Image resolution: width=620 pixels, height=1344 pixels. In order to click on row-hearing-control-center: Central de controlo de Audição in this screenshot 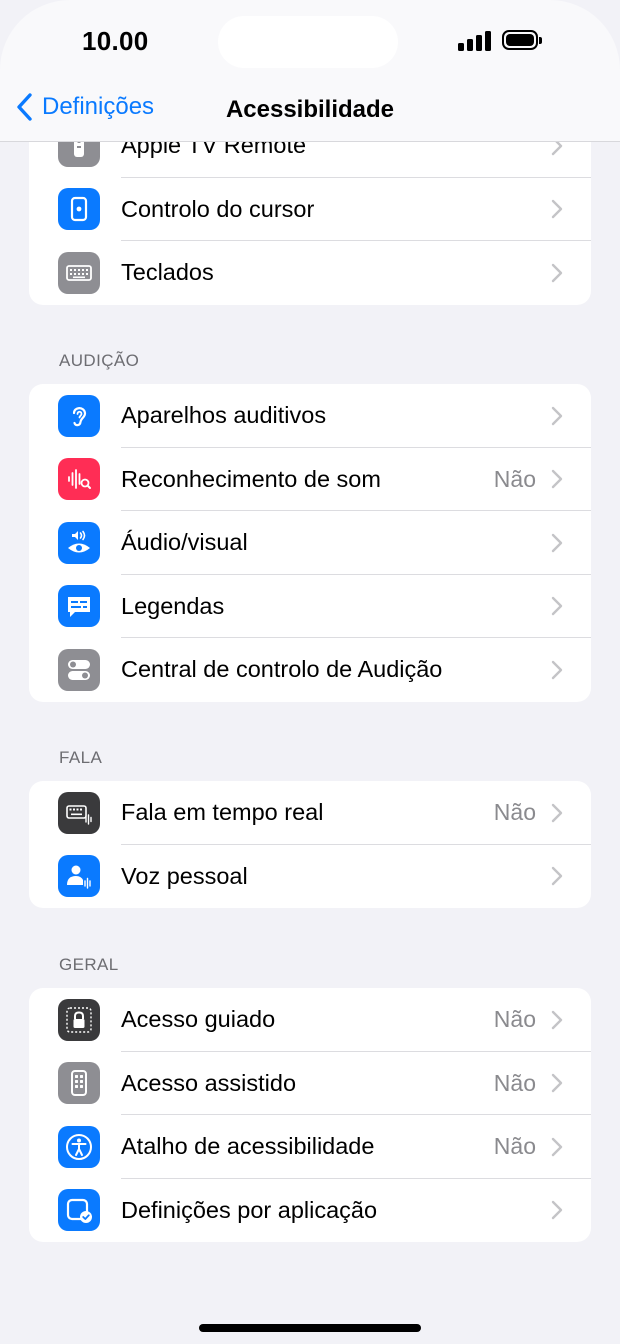, I will do `click(310, 670)`.